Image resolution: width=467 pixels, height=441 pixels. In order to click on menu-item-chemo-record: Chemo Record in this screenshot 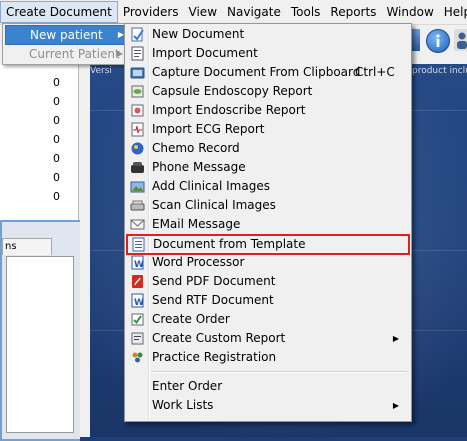, I will do `click(267, 148)`.